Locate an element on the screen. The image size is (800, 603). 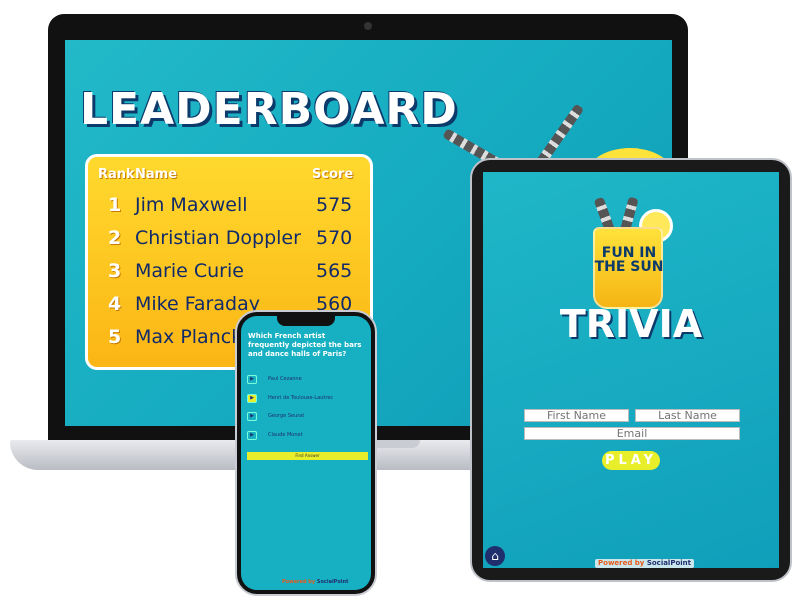
rank: 1 is located at coordinates (115, 205).